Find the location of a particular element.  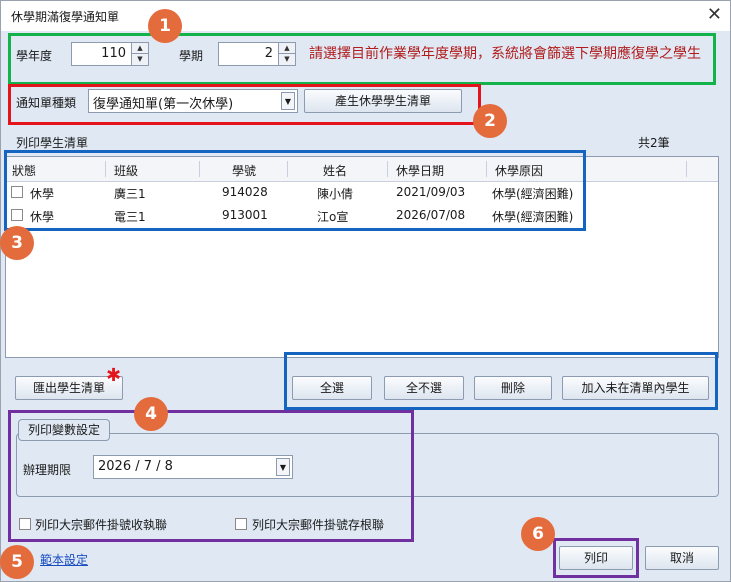

close-icon: ✕ is located at coordinates (714, 14).